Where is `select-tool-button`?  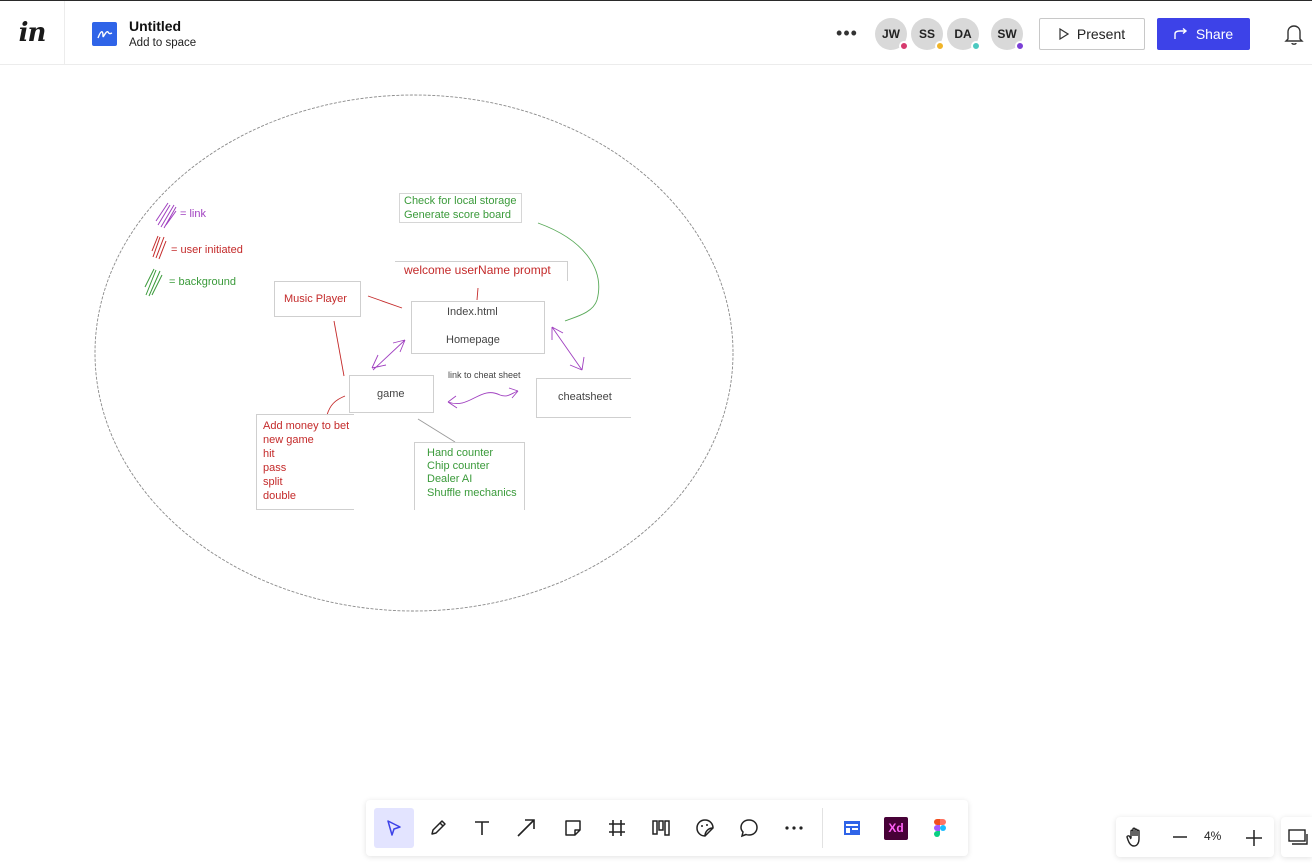
select-tool-button is located at coordinates (394, 828).